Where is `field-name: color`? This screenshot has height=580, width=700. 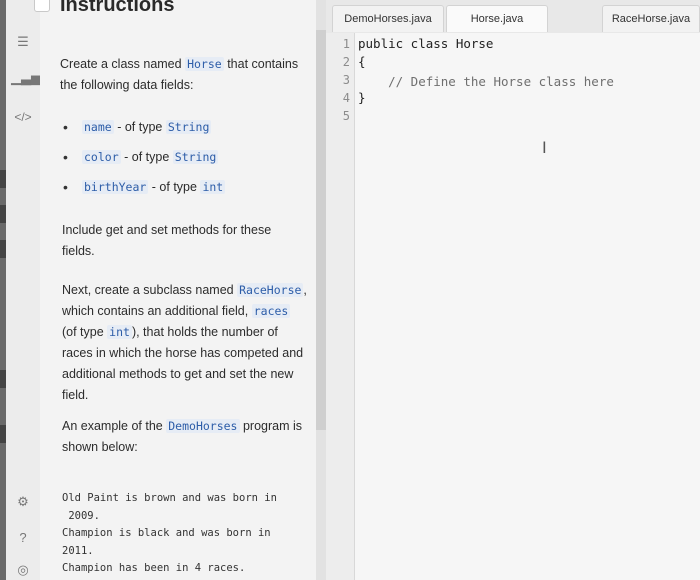 field-name: color is located at coordinates (101, 157).